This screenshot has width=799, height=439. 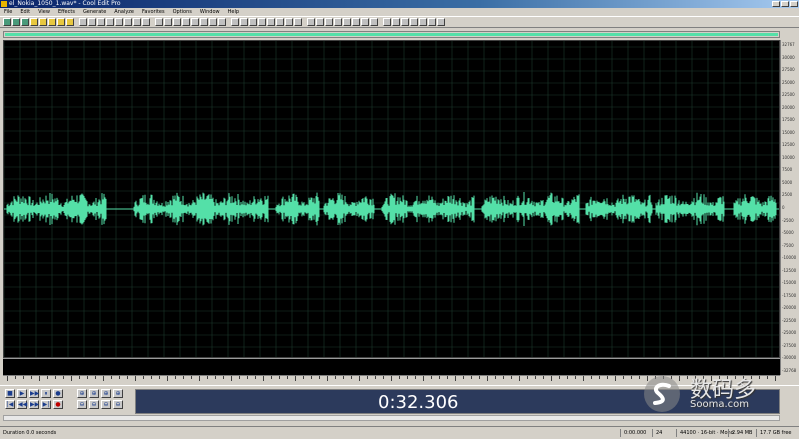 I want to click on maximize-button, so click(x=785, y=4).